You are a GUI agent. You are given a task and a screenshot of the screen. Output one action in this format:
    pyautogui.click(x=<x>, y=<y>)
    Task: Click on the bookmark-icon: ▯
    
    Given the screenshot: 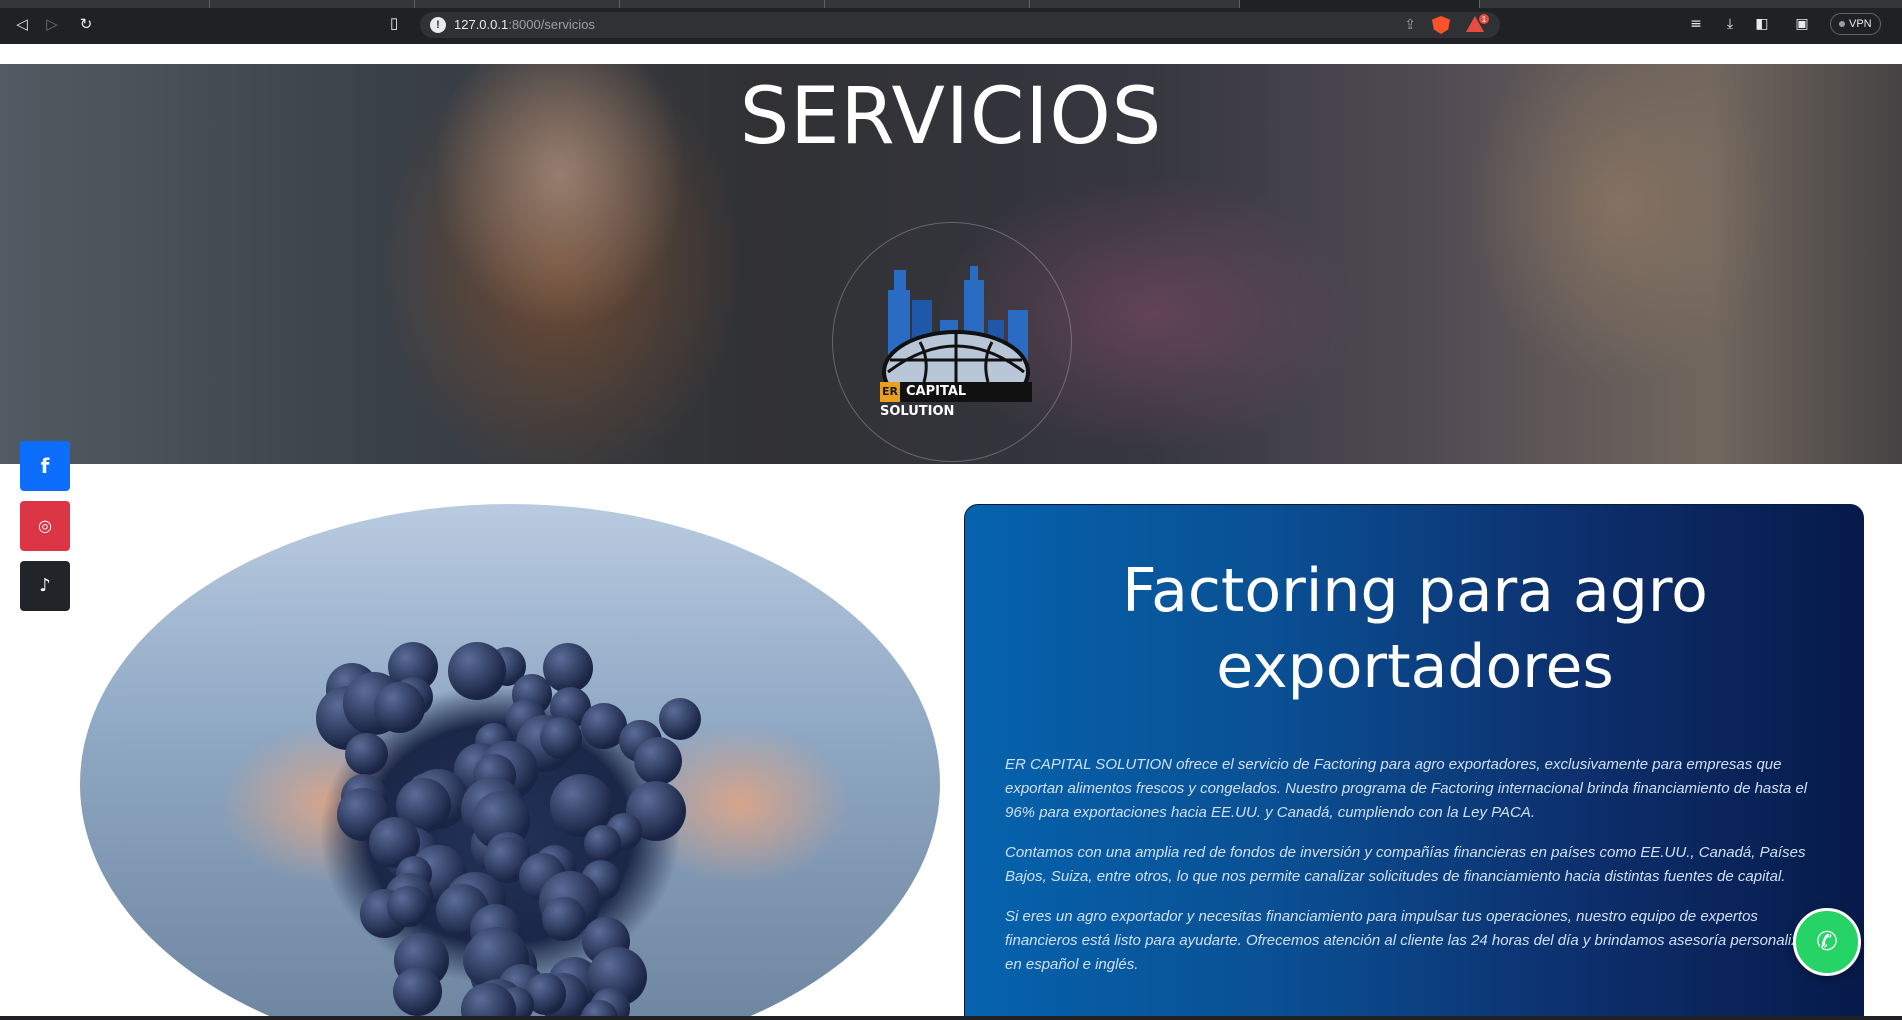 What is the action you would take?
    pyautogui.click(x=394, y=23)
    